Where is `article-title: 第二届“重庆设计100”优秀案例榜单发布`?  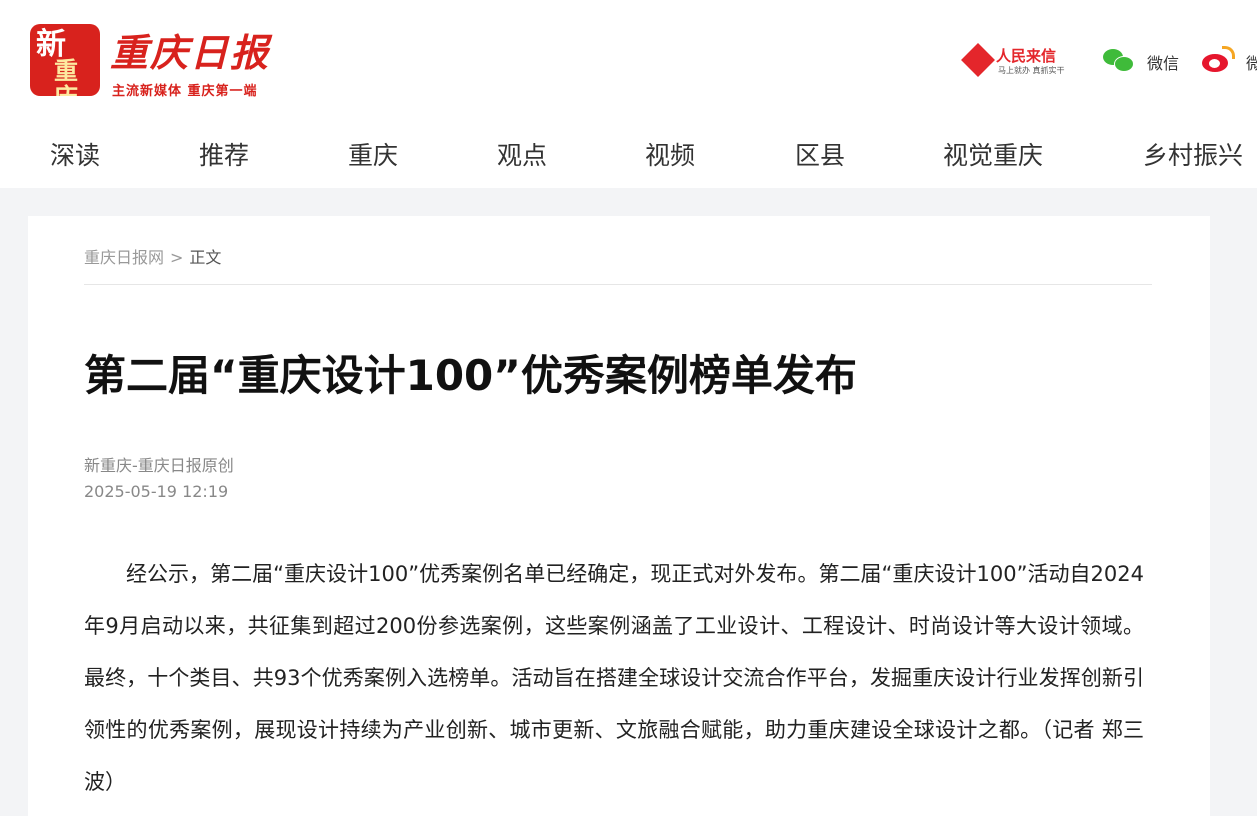 article-title: 第二届“重庆设计100”优秀案例榜单发布 is located at coordinates (470, 375).